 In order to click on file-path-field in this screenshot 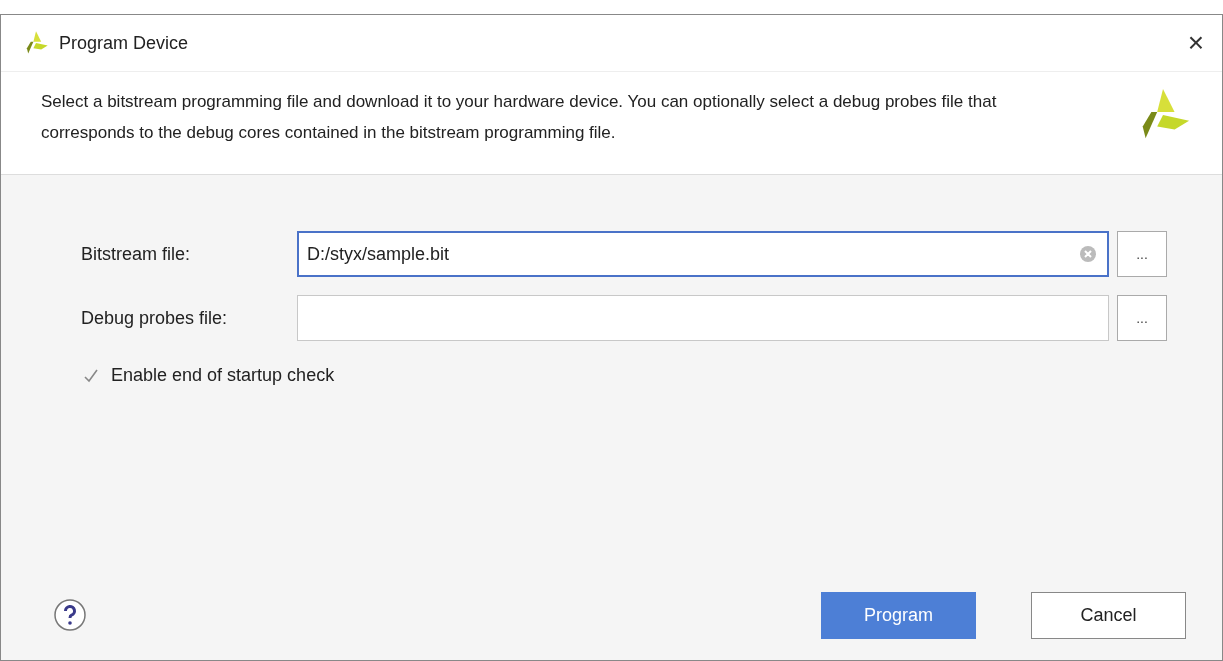, I will do `click(703, 318)`.